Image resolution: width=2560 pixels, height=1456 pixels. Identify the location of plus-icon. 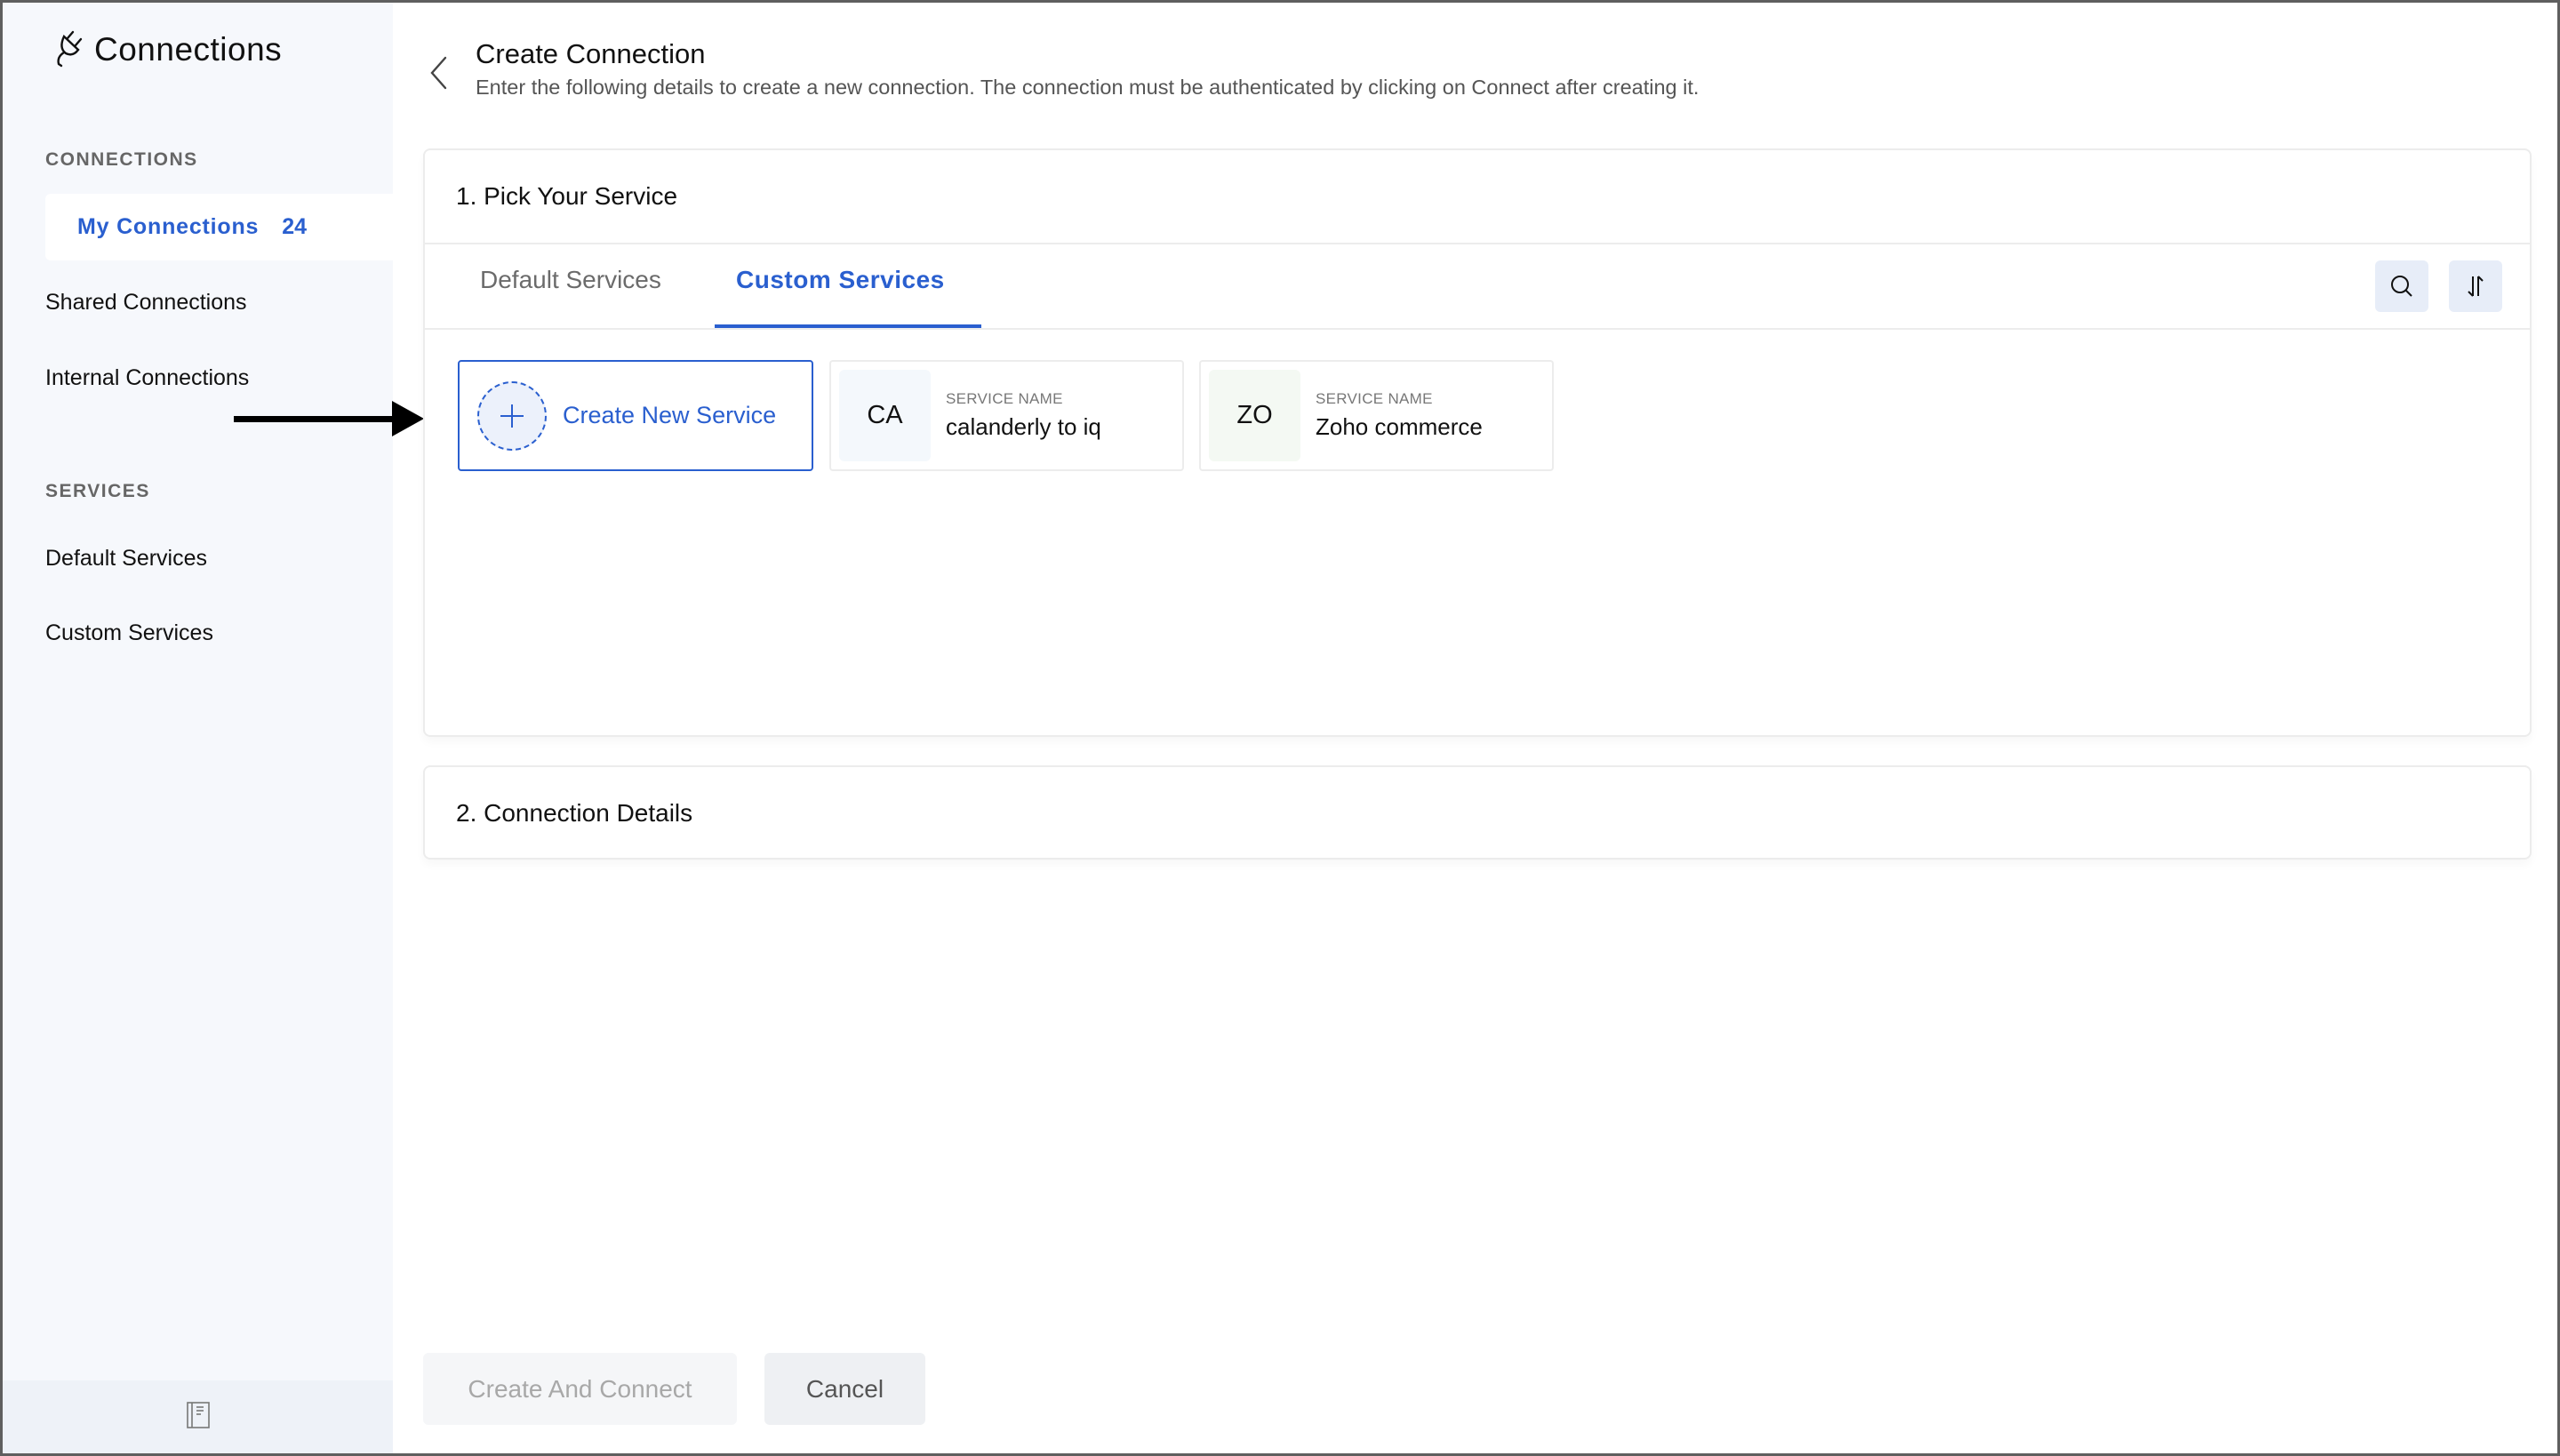
(512, 415).